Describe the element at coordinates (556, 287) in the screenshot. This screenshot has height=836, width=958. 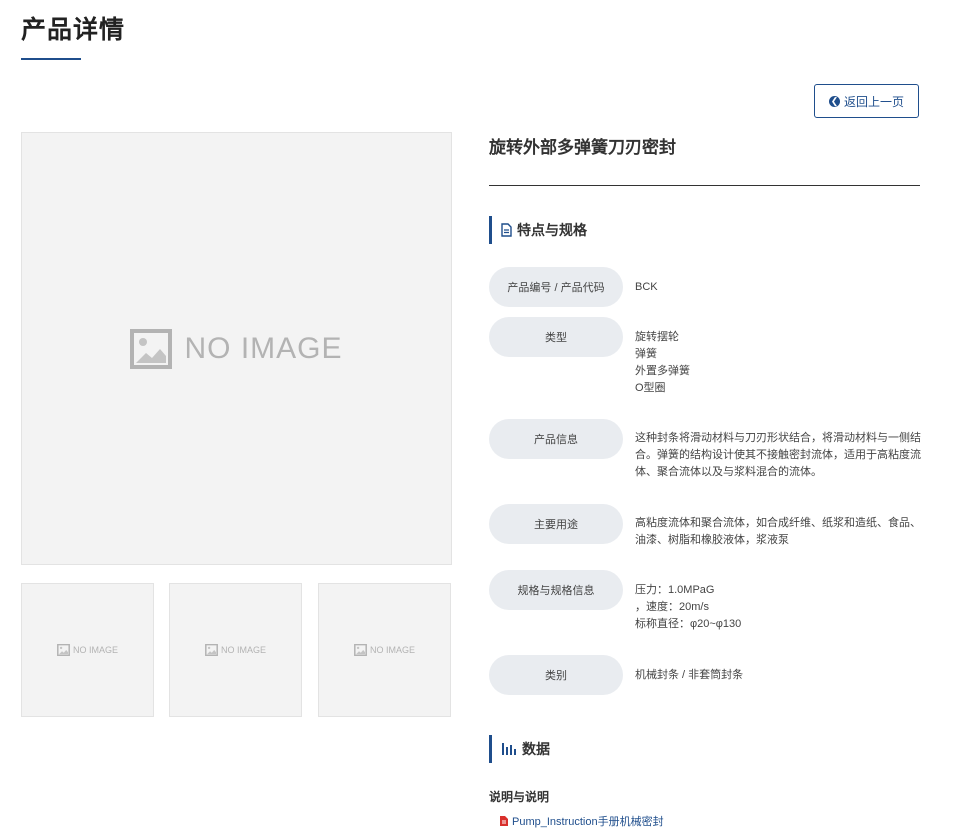
I see `spec-label: 产品编号 / 产品代码` at that location.